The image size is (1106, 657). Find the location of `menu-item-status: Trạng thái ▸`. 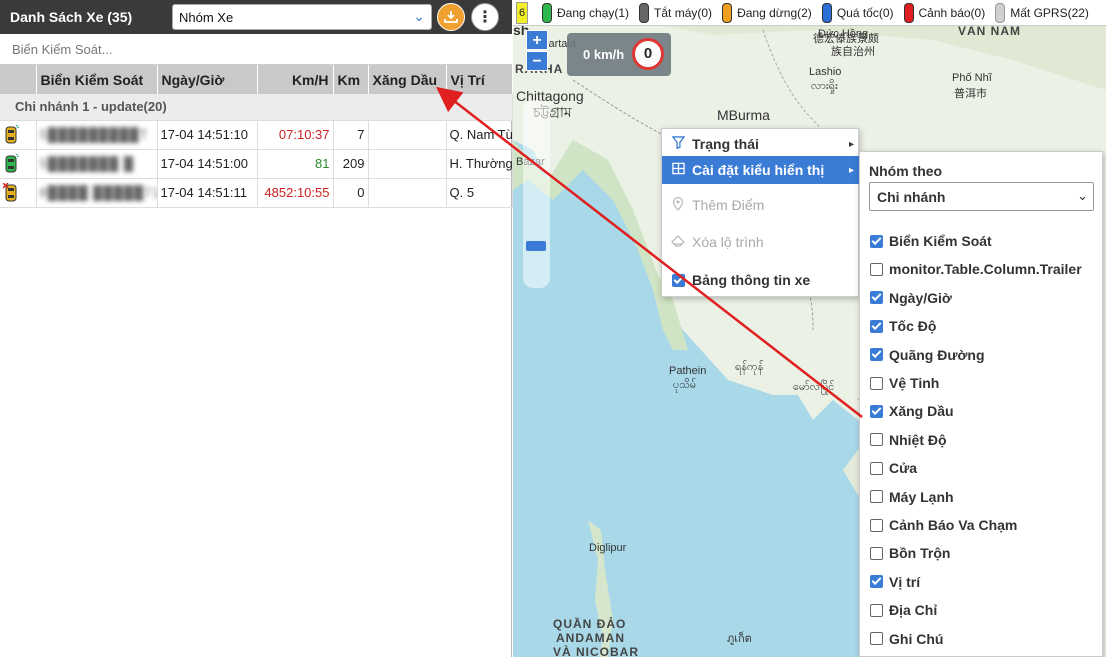

menu-item-status: Trạng thái ▸ is located at coordinates (761, 144).